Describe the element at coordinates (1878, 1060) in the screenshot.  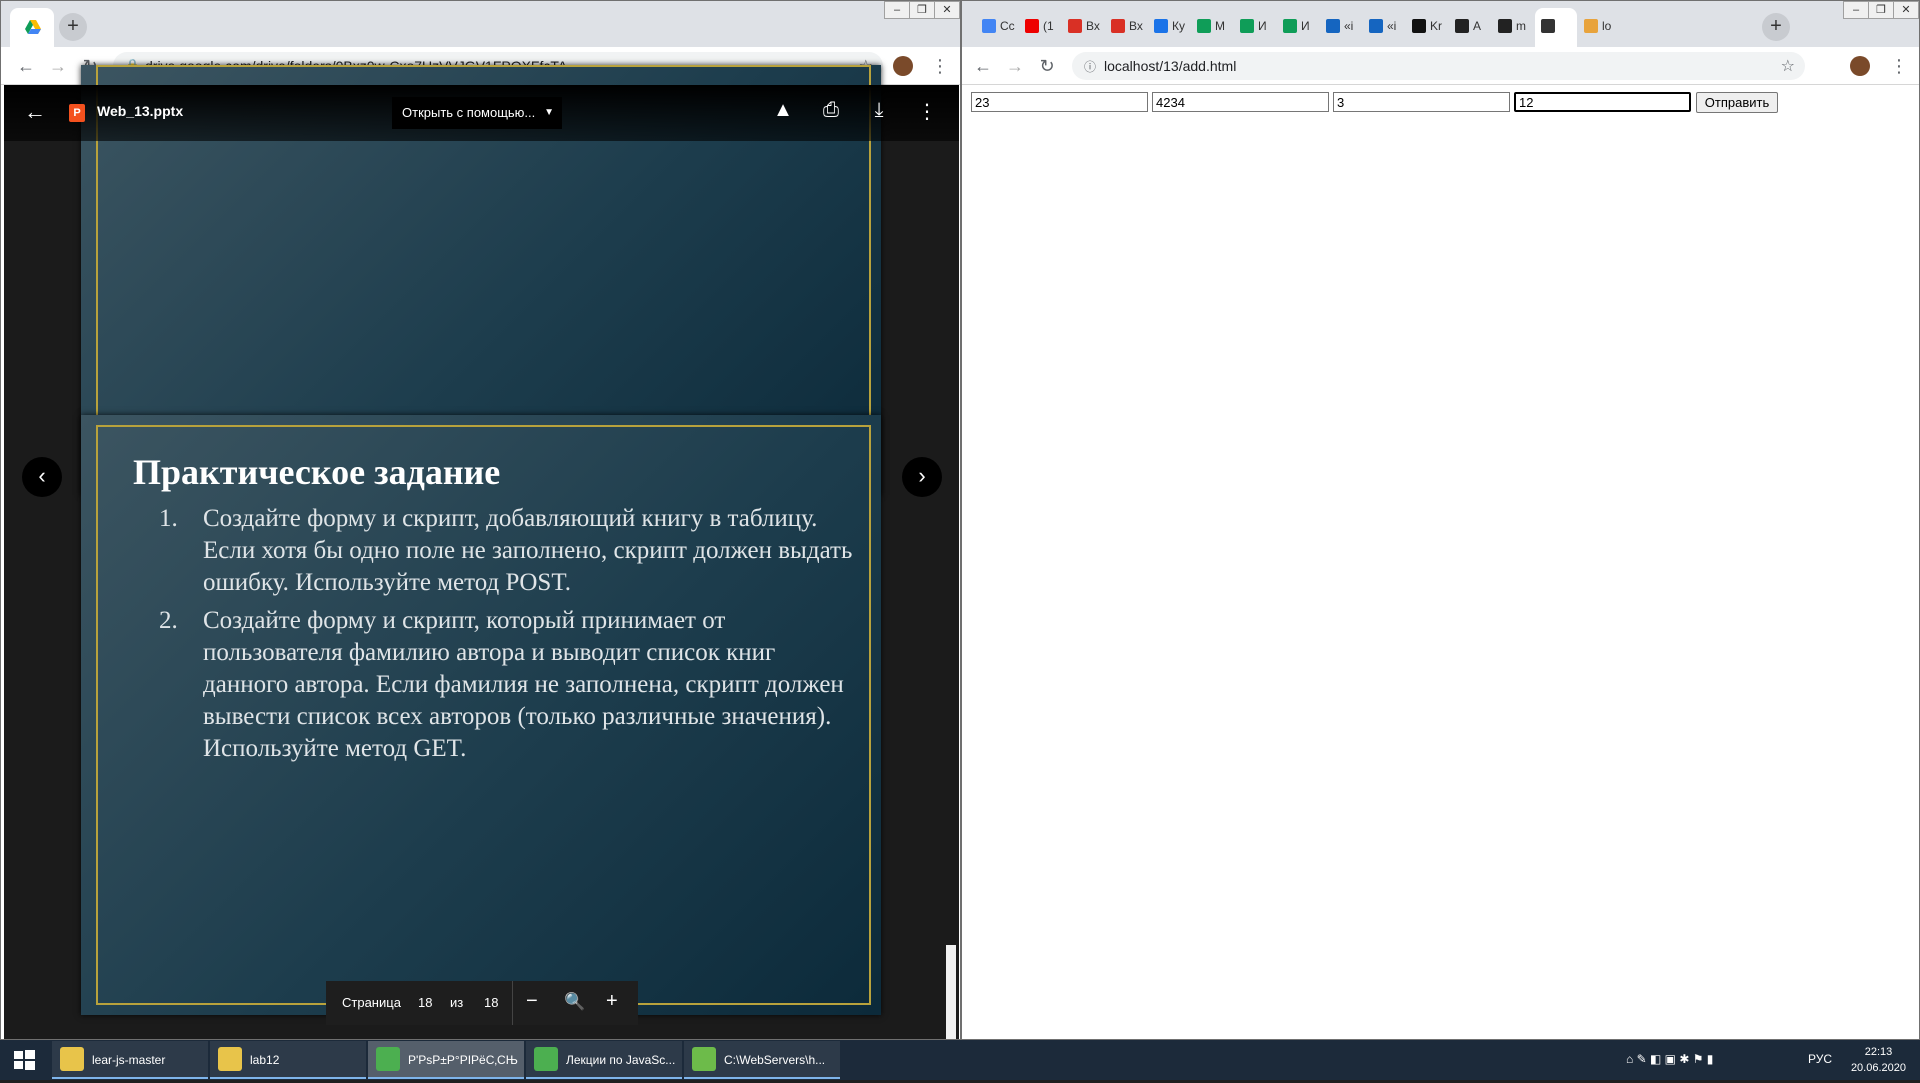
I see `clock: 22:13 20.06.2020` at that location.